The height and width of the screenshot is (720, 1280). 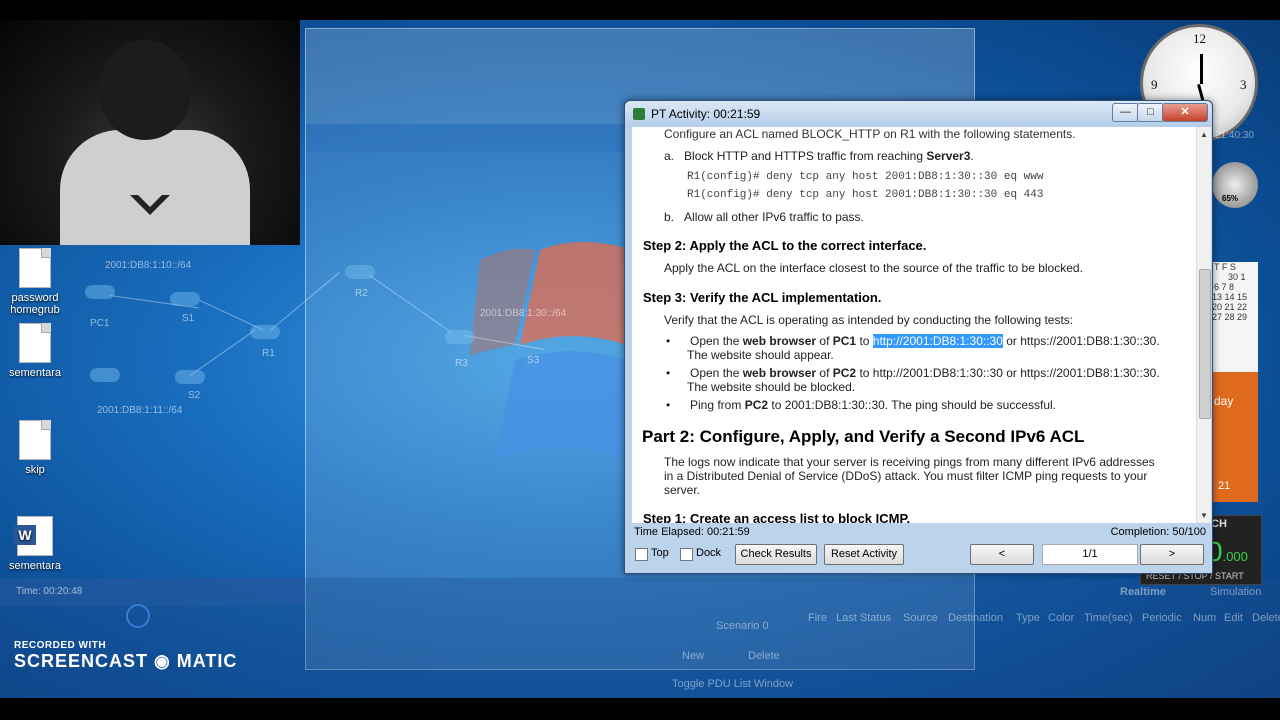 What do you see at coordinates (817, 618) in the screenshot?
I see `event-col: Fire` at bounding box center [817, 618].